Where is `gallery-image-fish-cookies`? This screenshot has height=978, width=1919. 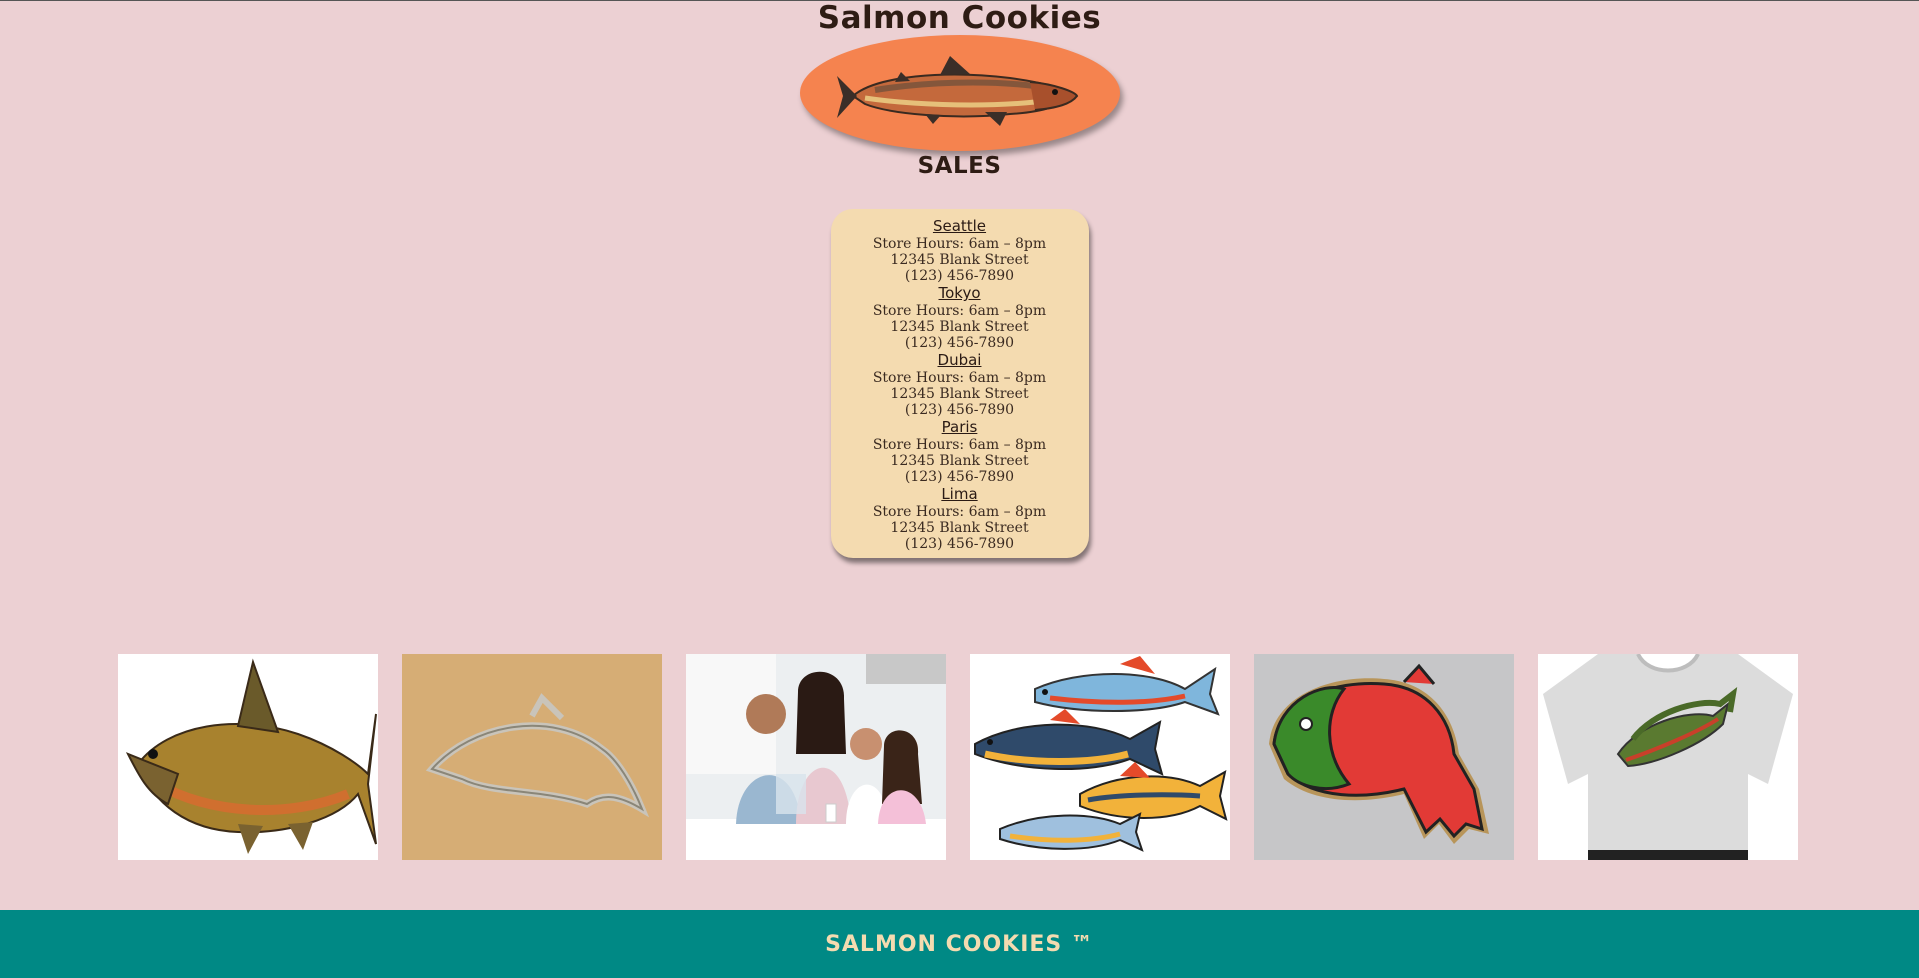
gallery-image-fish-cookies is located at coordinates (1100, 757).